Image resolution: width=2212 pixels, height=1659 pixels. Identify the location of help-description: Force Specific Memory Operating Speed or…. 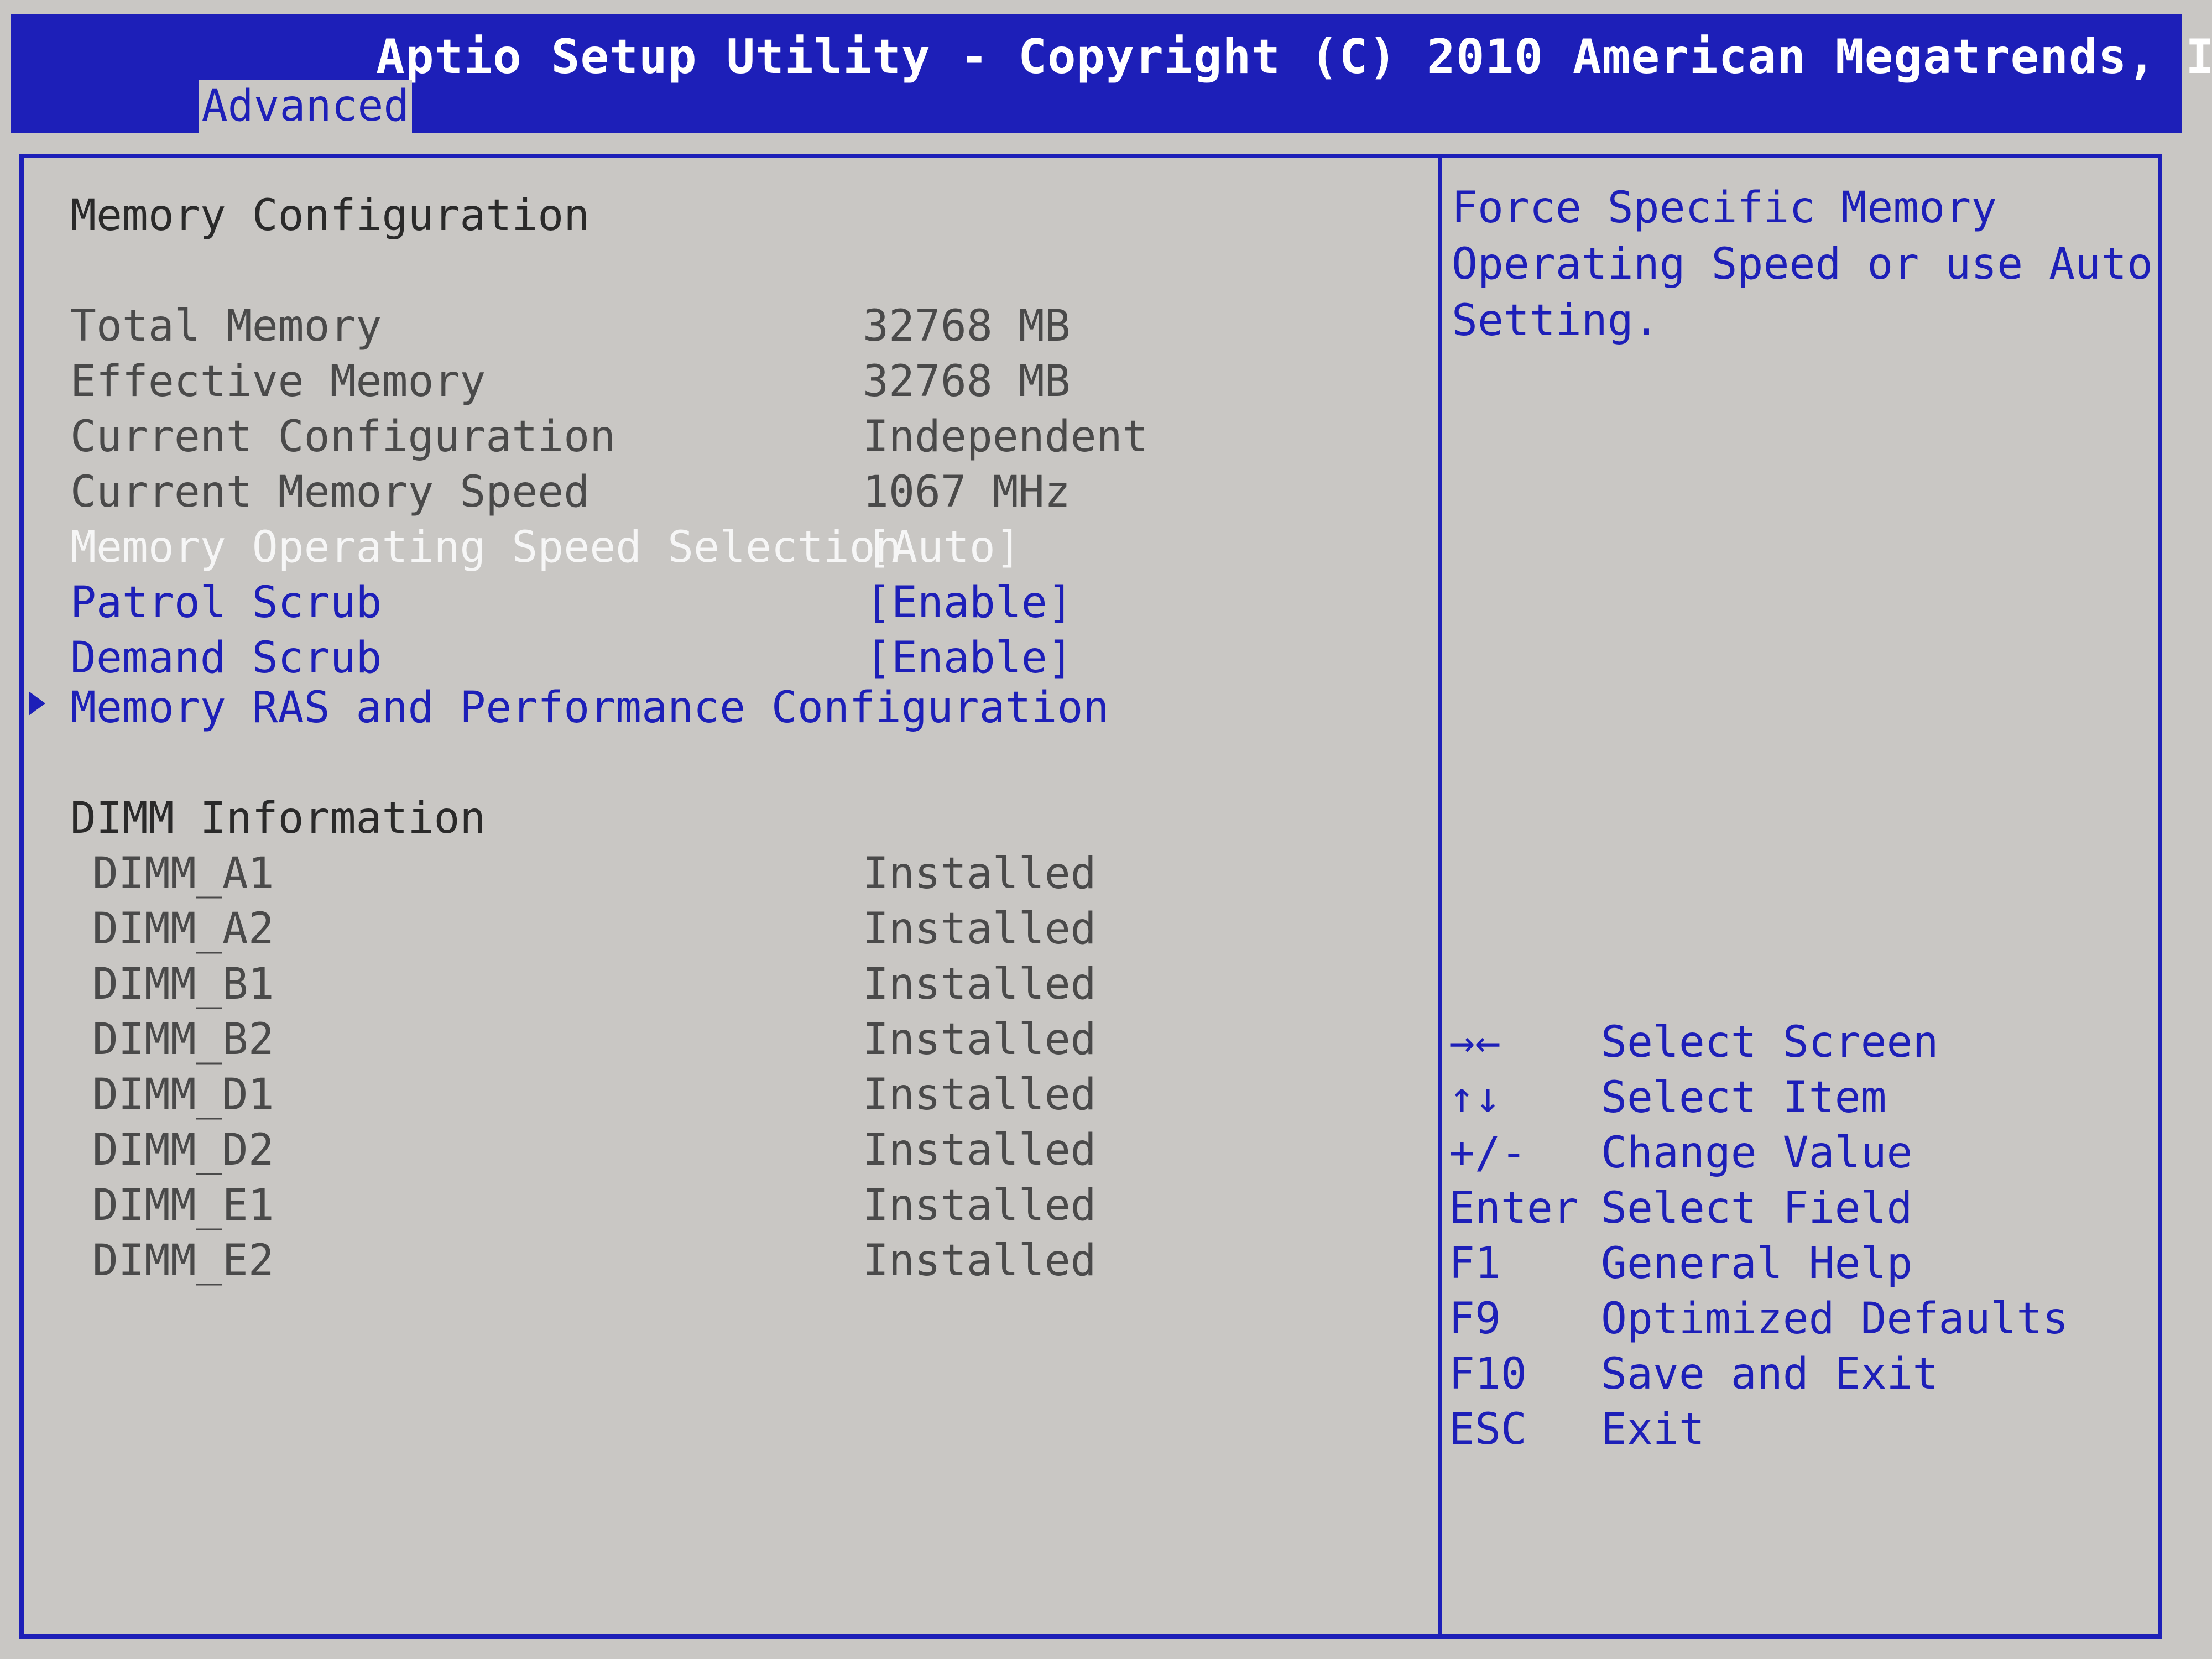
(1803, 265).